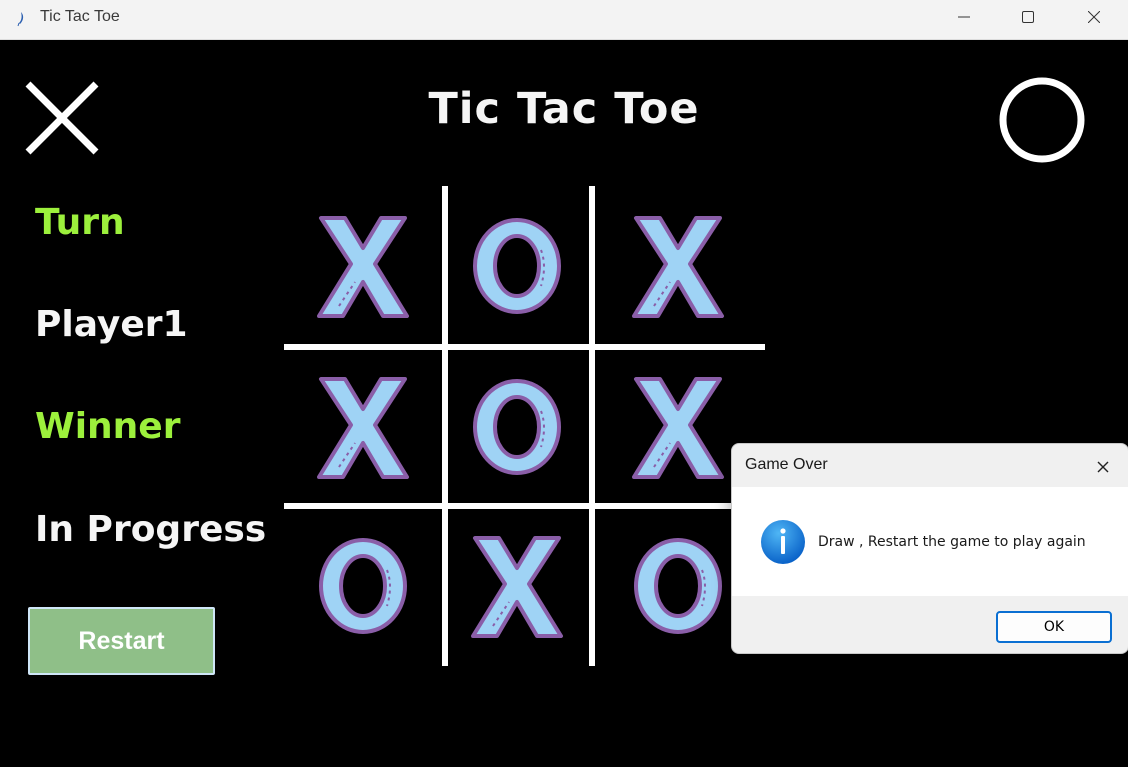  What do you see at coordinates (564, 20) in the screenshot?
I see `window-title-bar: Tic Tac Toe` at bounding box center [564, 20].